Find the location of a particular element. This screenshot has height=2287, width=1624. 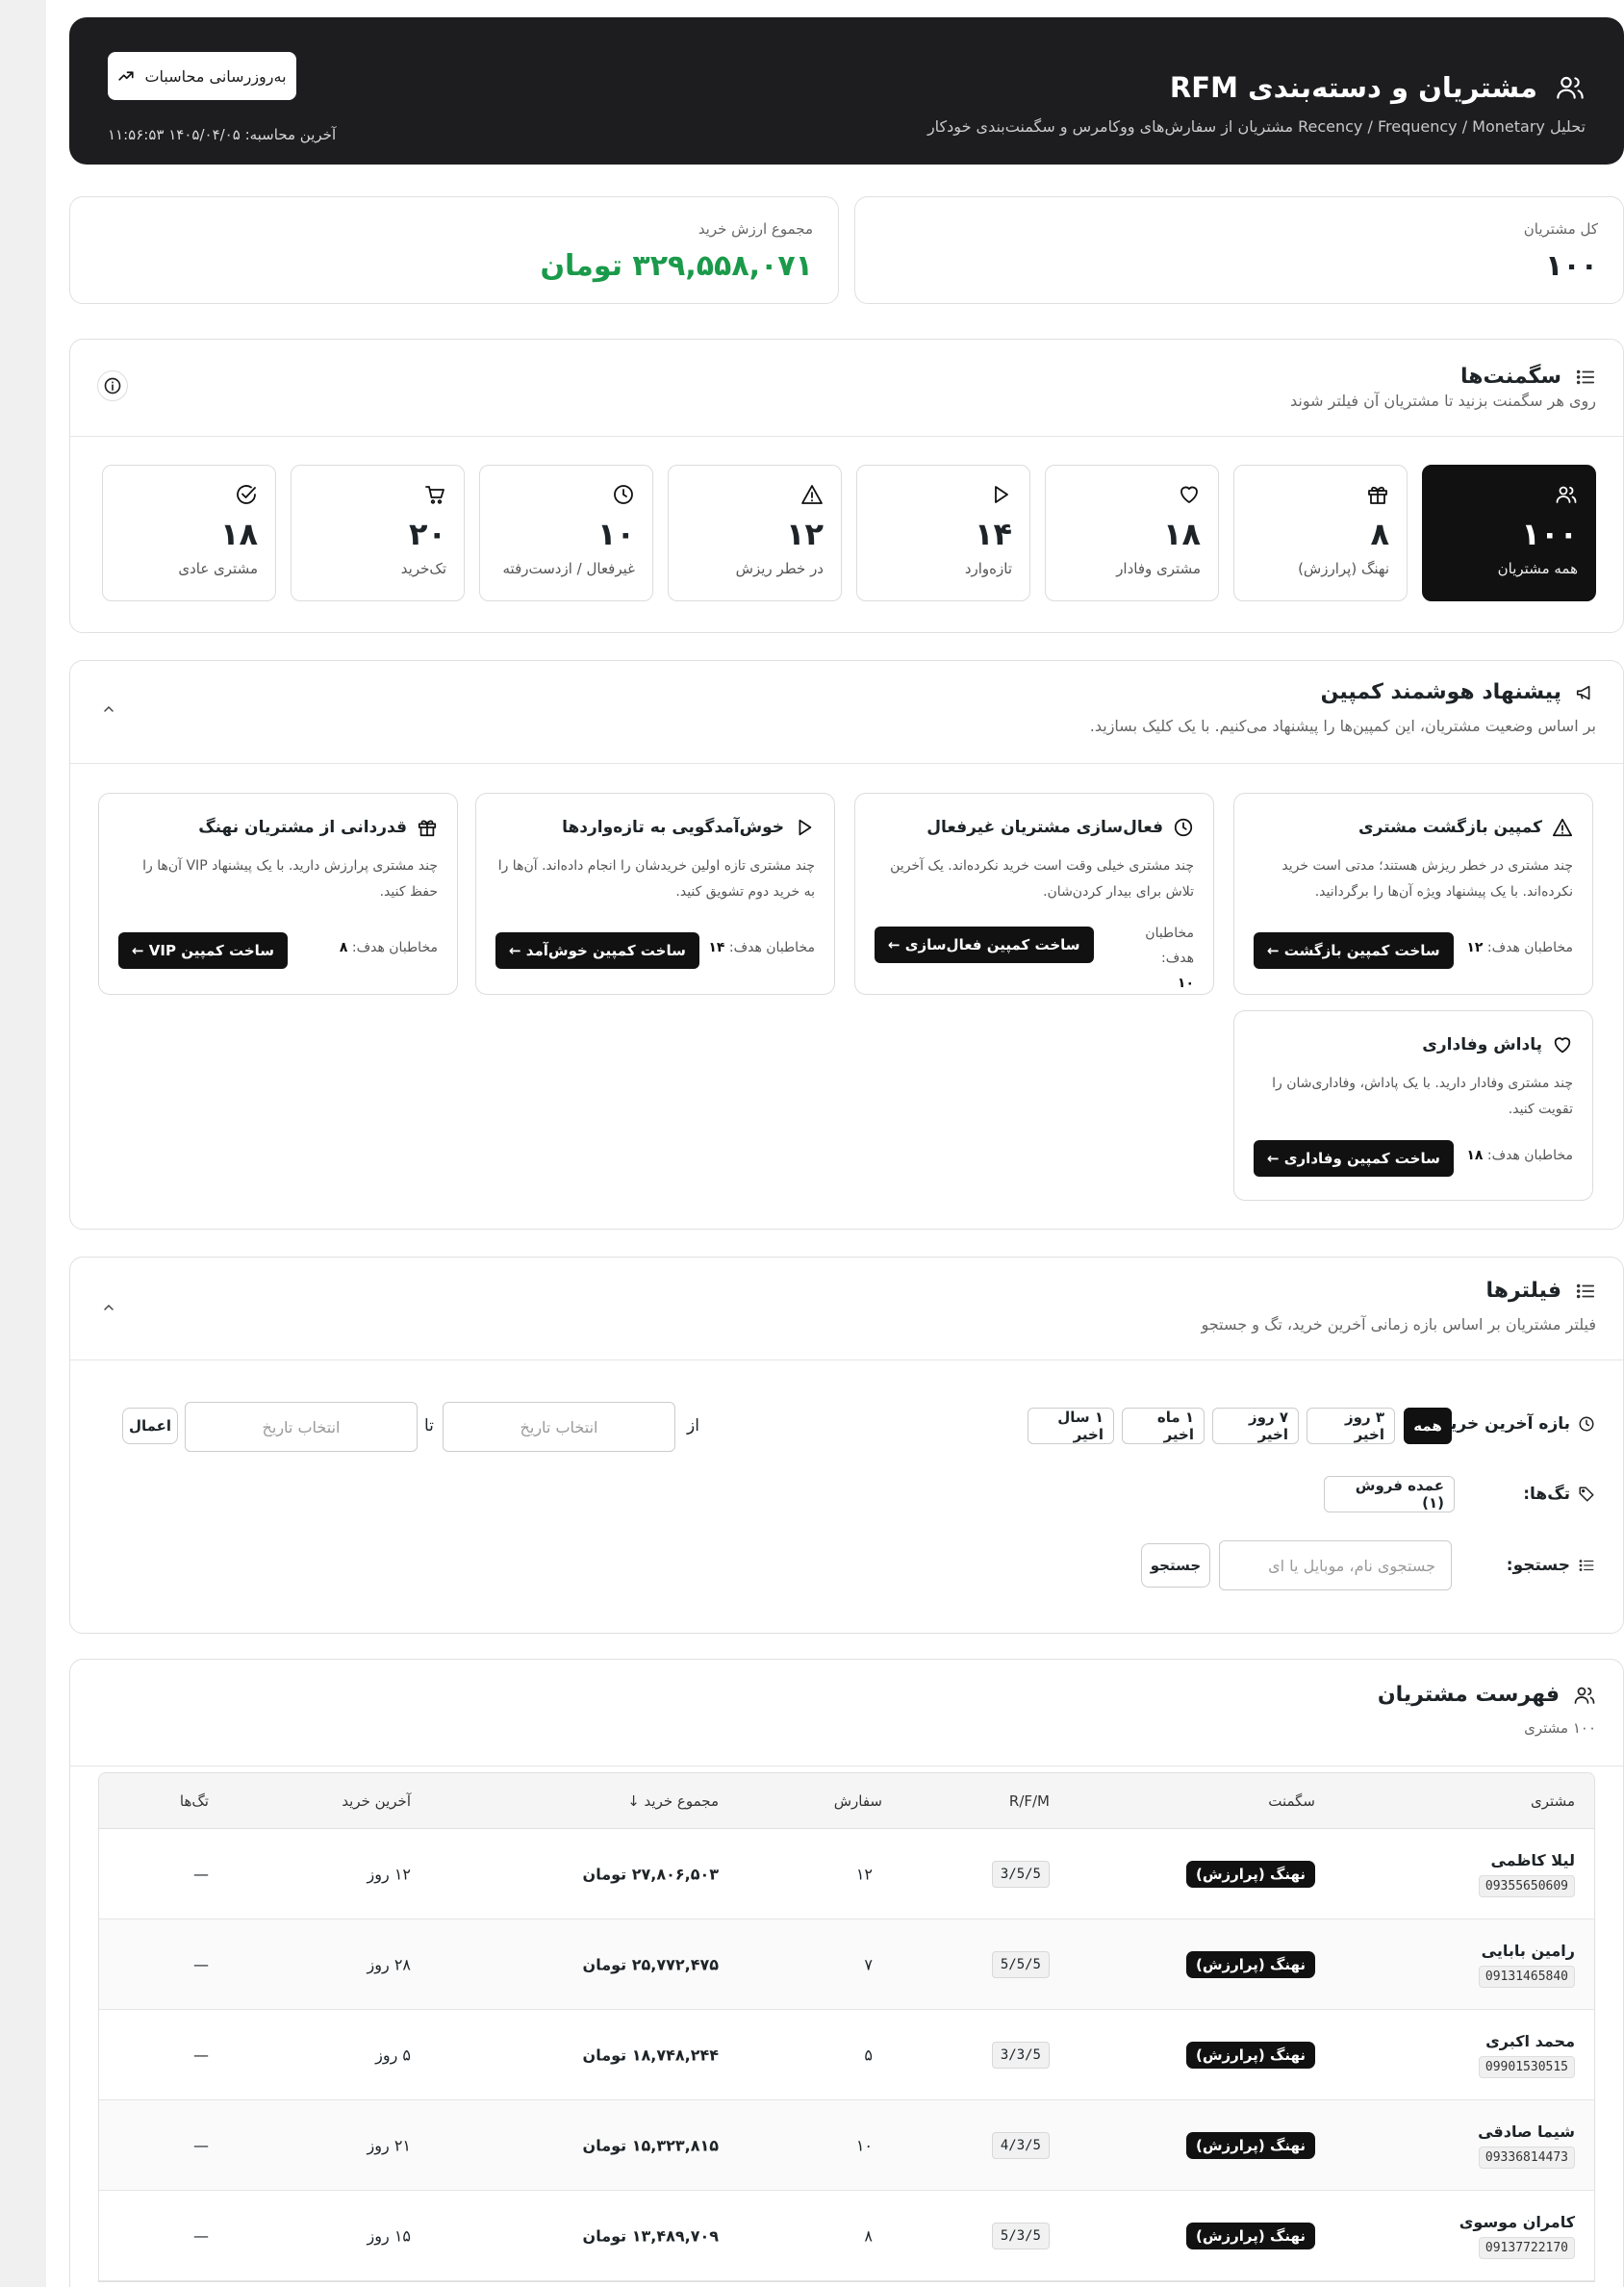

range-all-chip: همه is located at coordinates (1428, 1426).